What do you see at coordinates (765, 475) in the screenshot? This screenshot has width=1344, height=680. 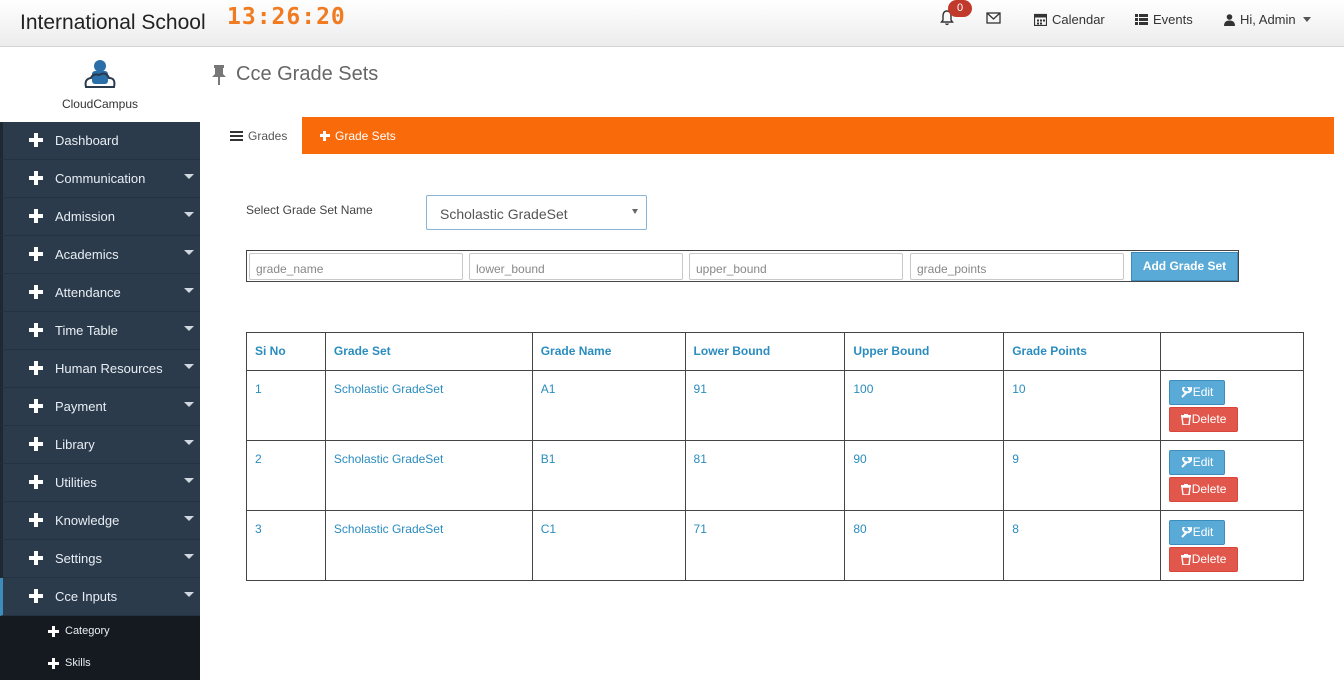 I see `table-cell: 81` at bounding box center [765, 475].